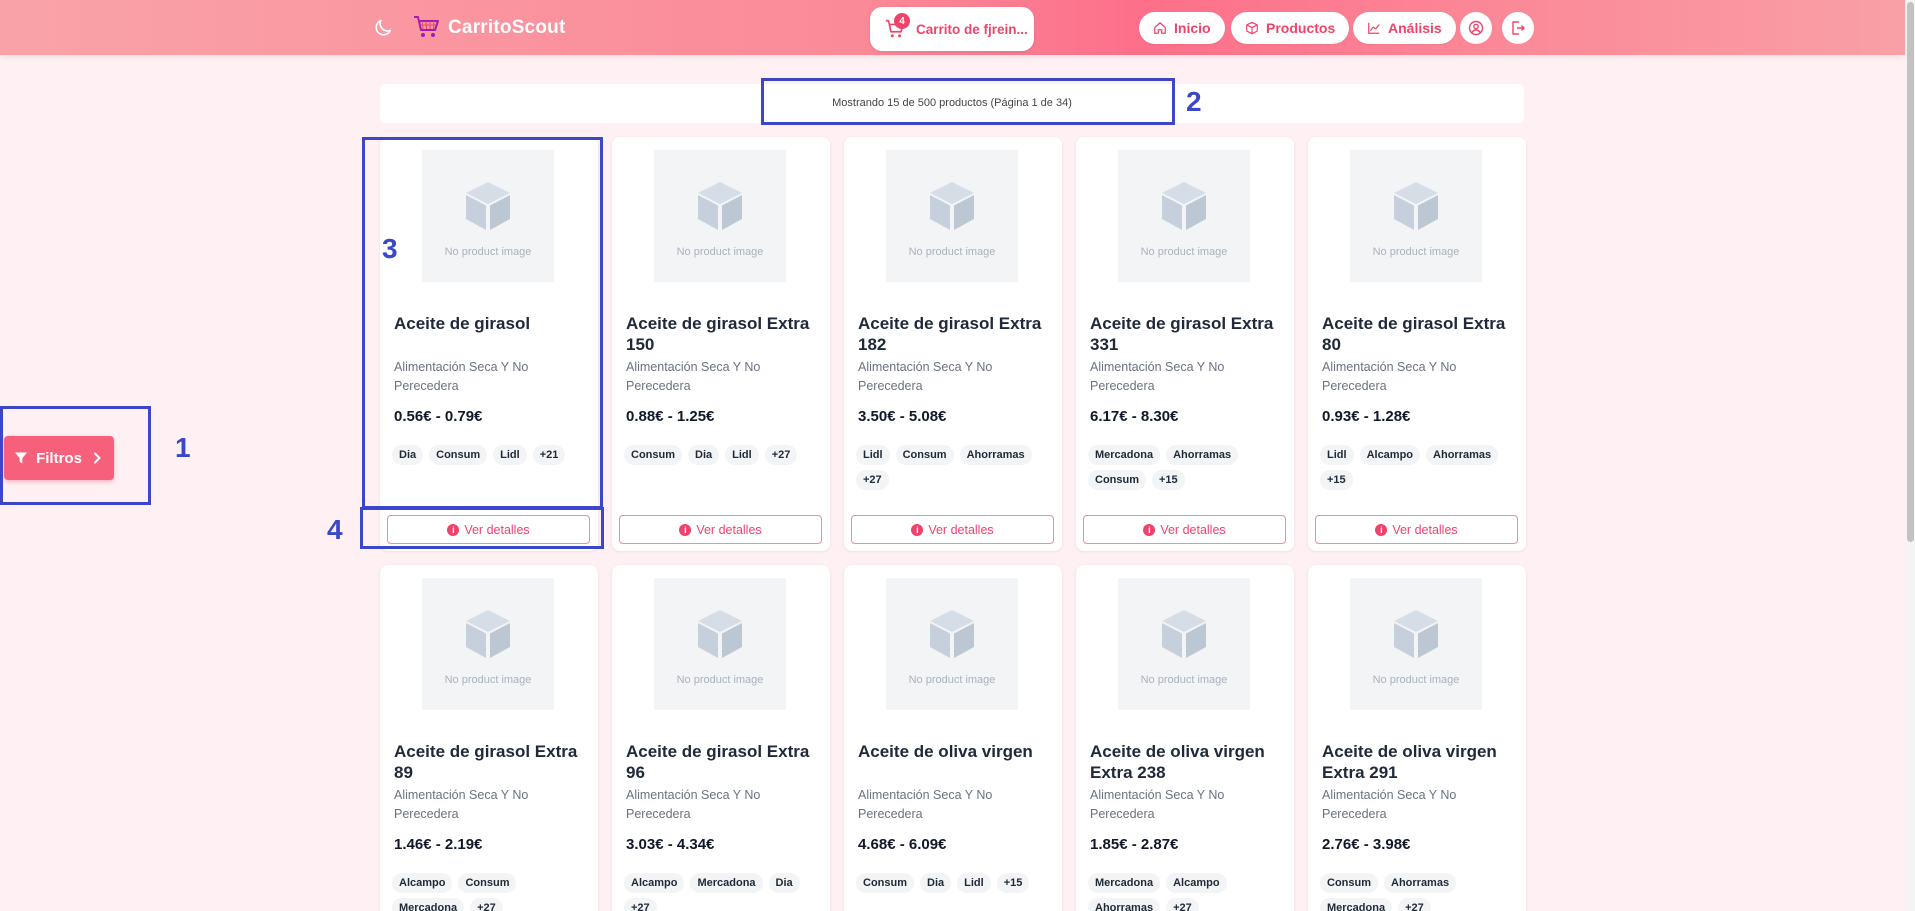 The image size is (1915, 911). I want to click on nav-analisis-label: Análisis, so click(1415, 28).